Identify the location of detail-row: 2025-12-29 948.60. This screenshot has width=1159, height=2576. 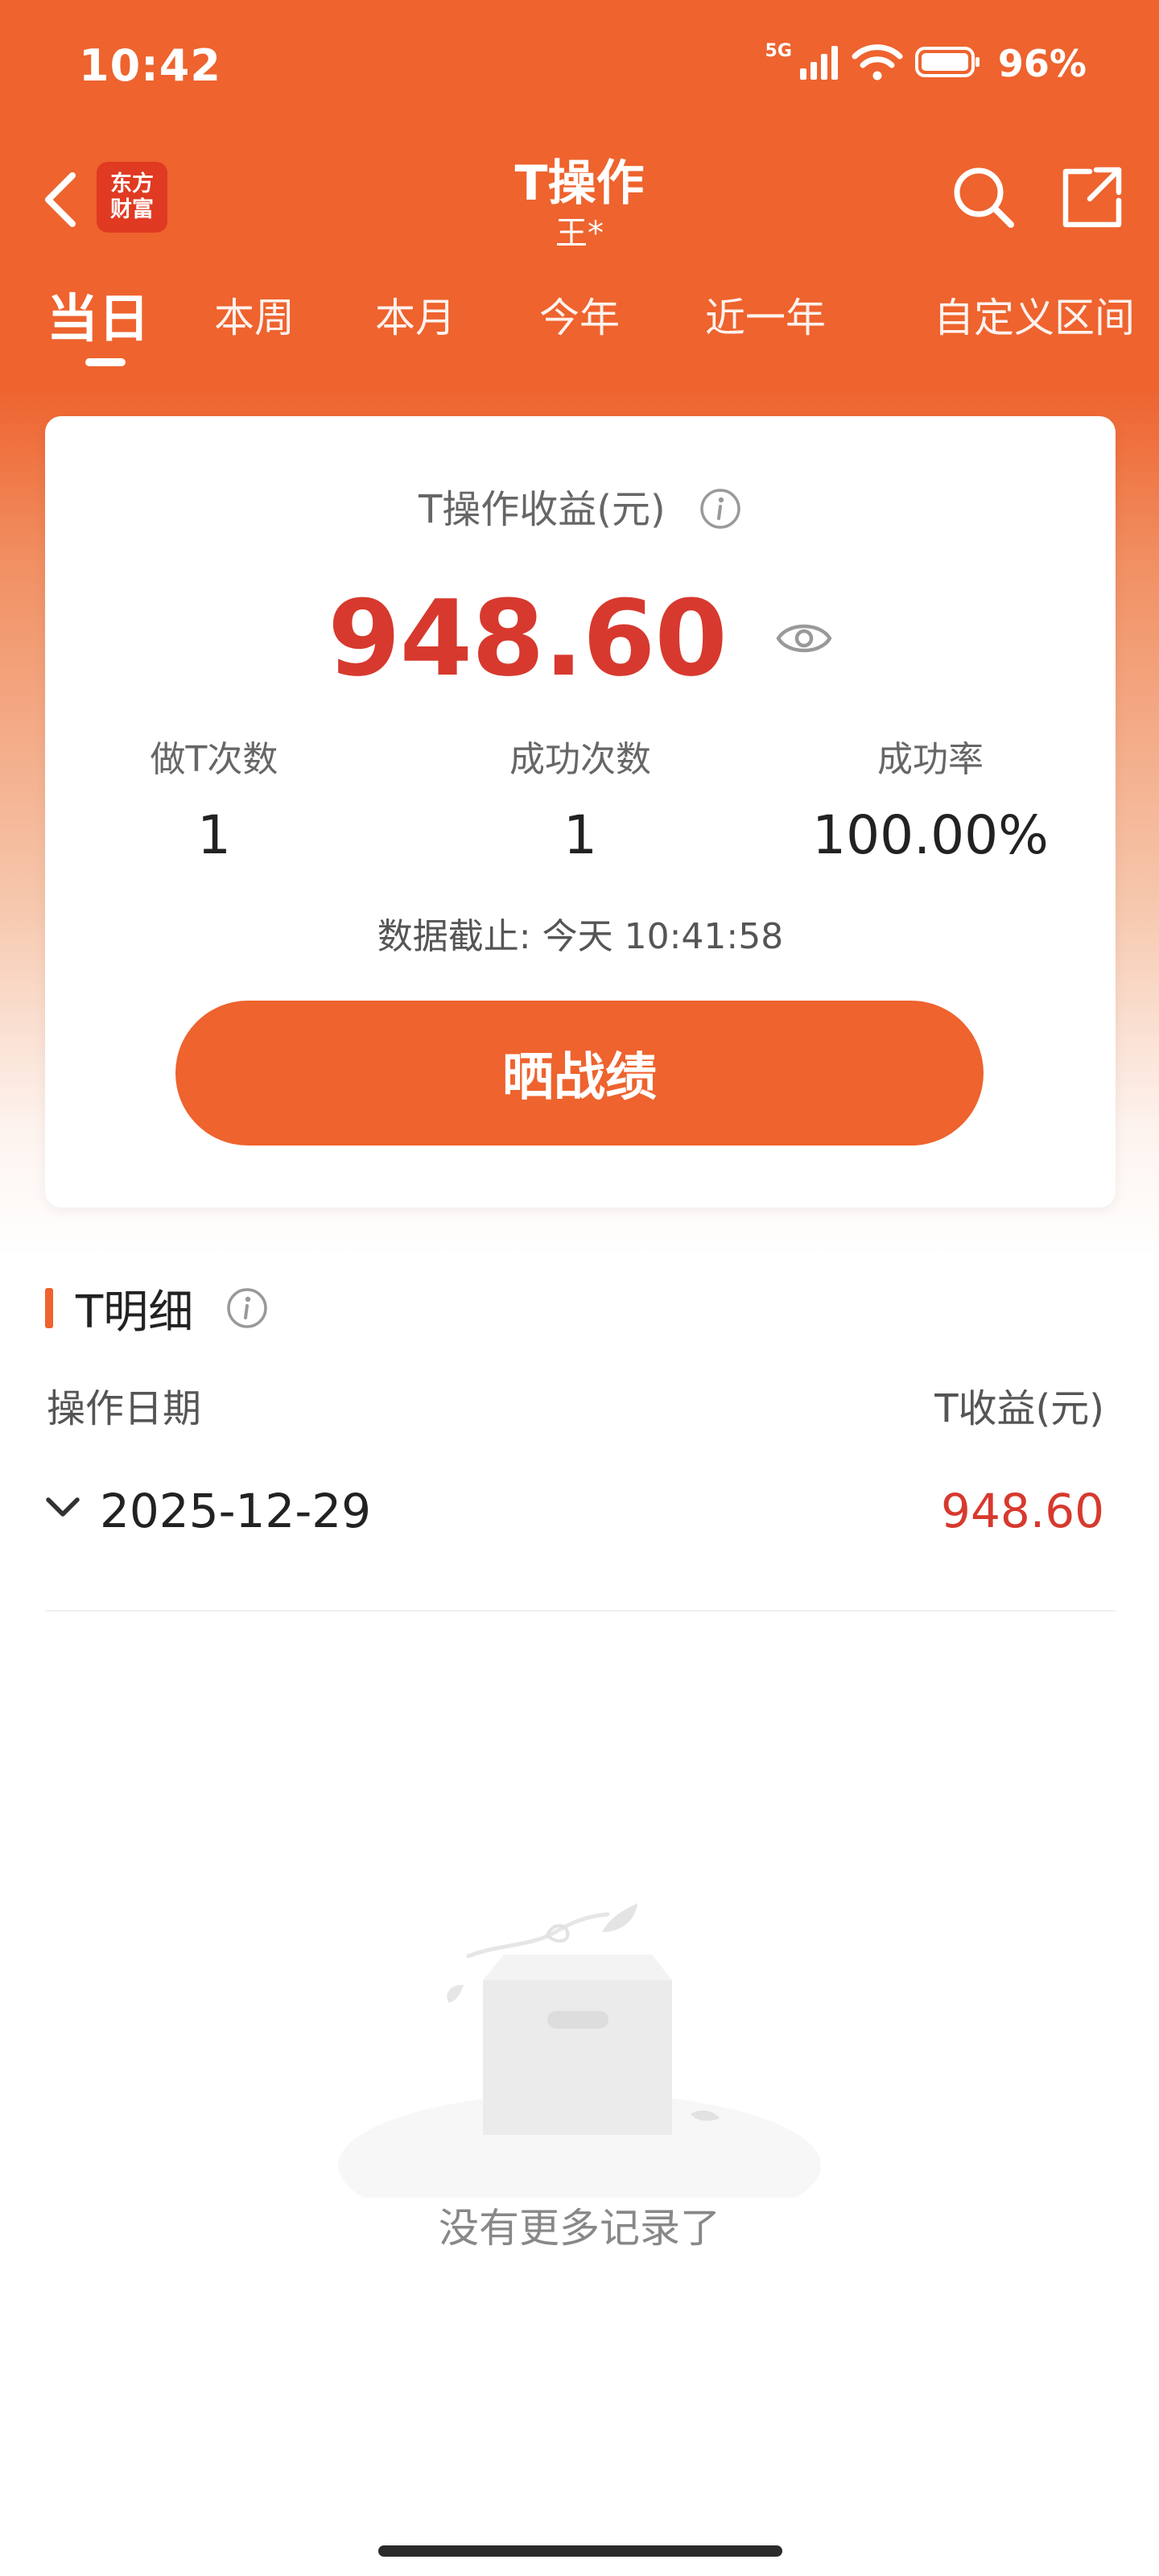
(580, 1519).